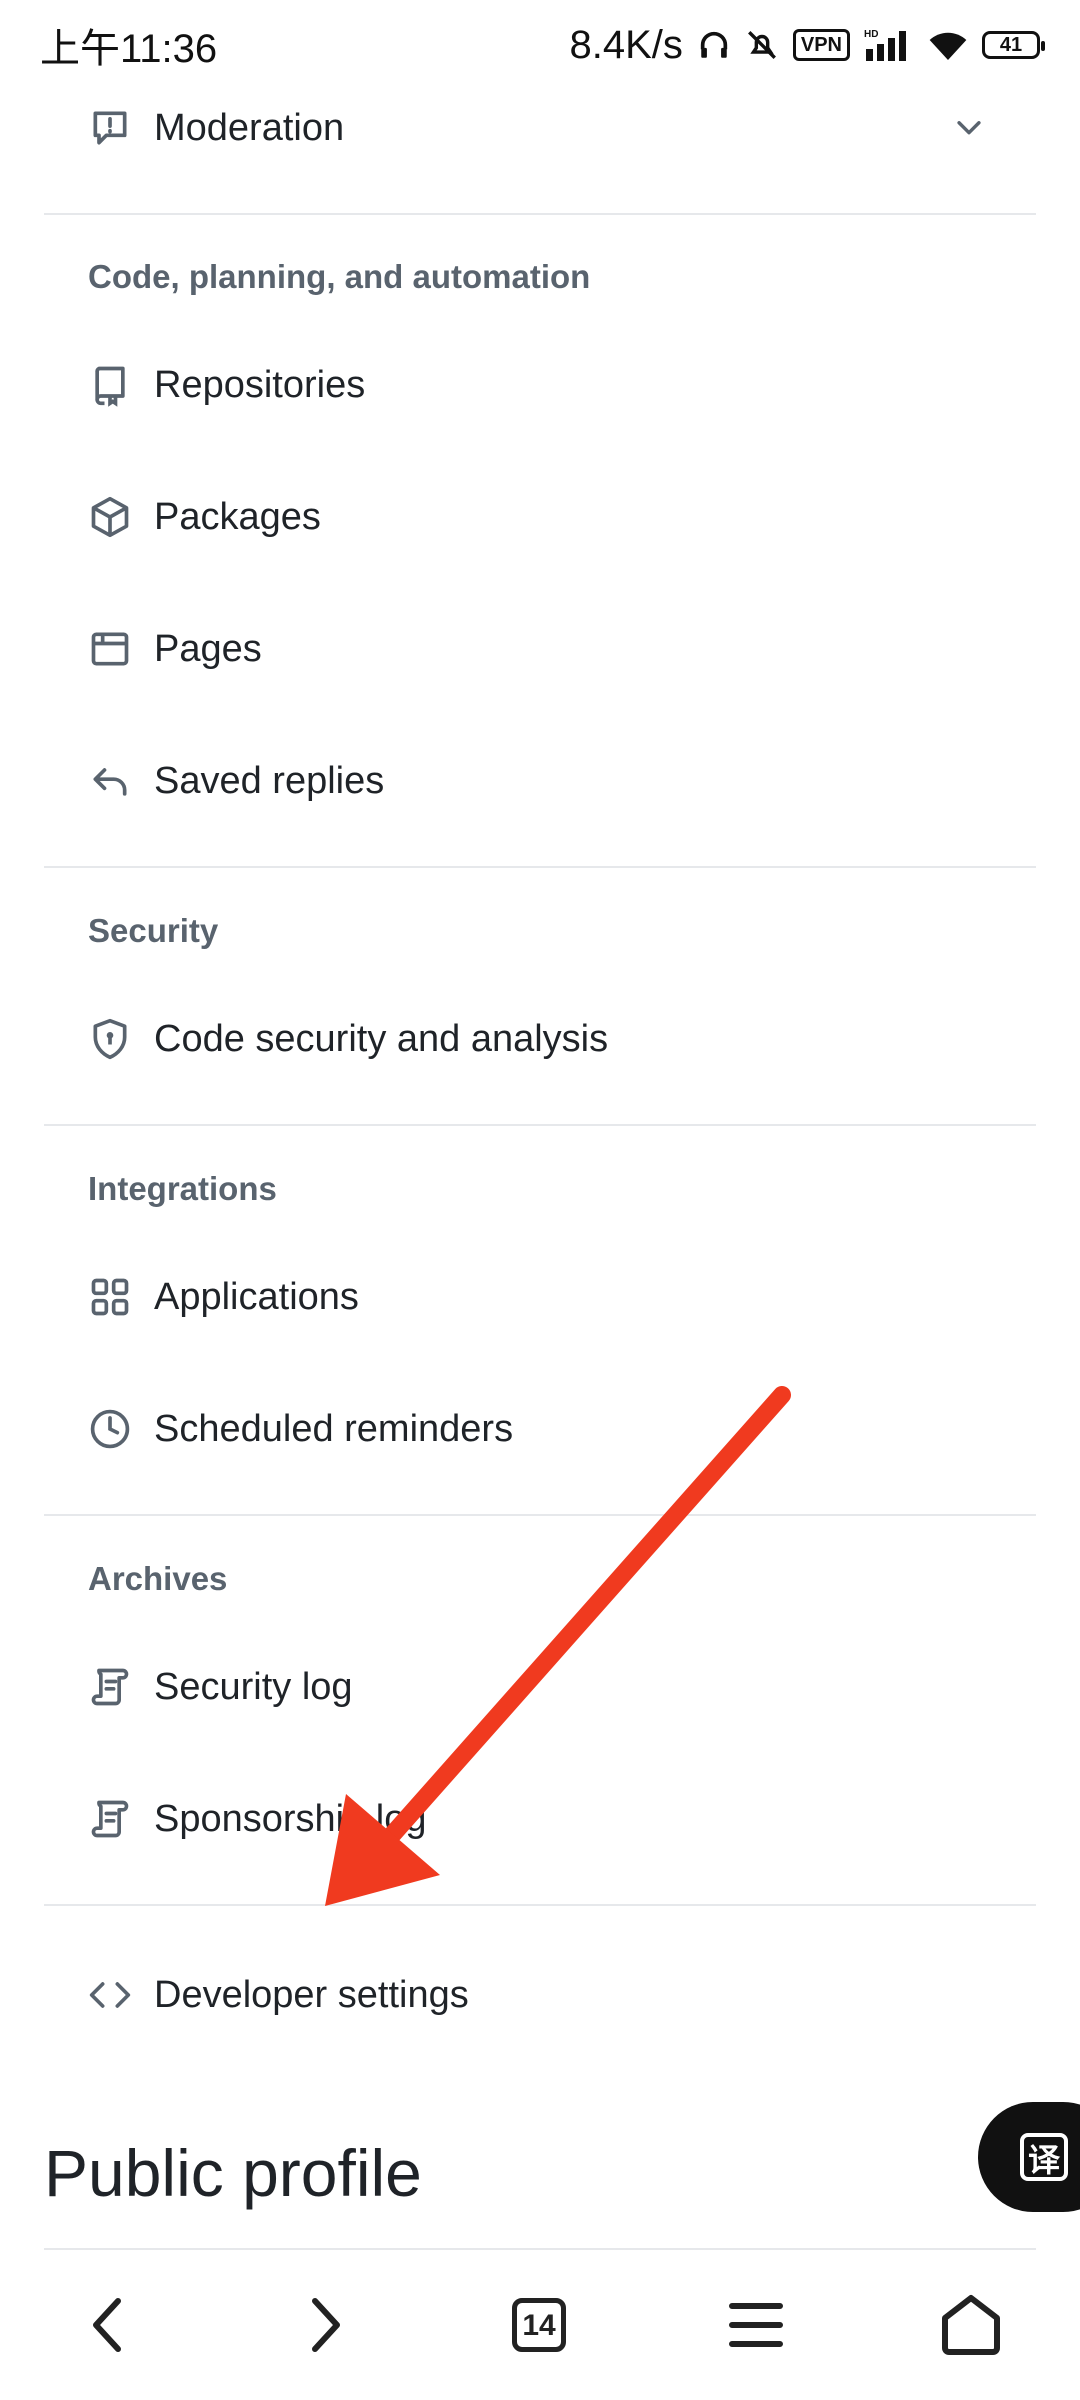 The image size is (1080, 2400). What do you see at coordinates (110, 649) in the screenshot?
I see `browser-icon` at bounding box center [110, 649].